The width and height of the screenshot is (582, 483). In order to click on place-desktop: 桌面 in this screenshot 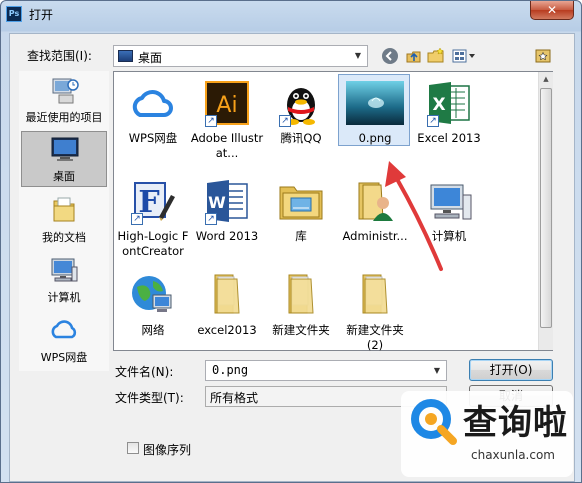, I will do `click(64, 159)`.